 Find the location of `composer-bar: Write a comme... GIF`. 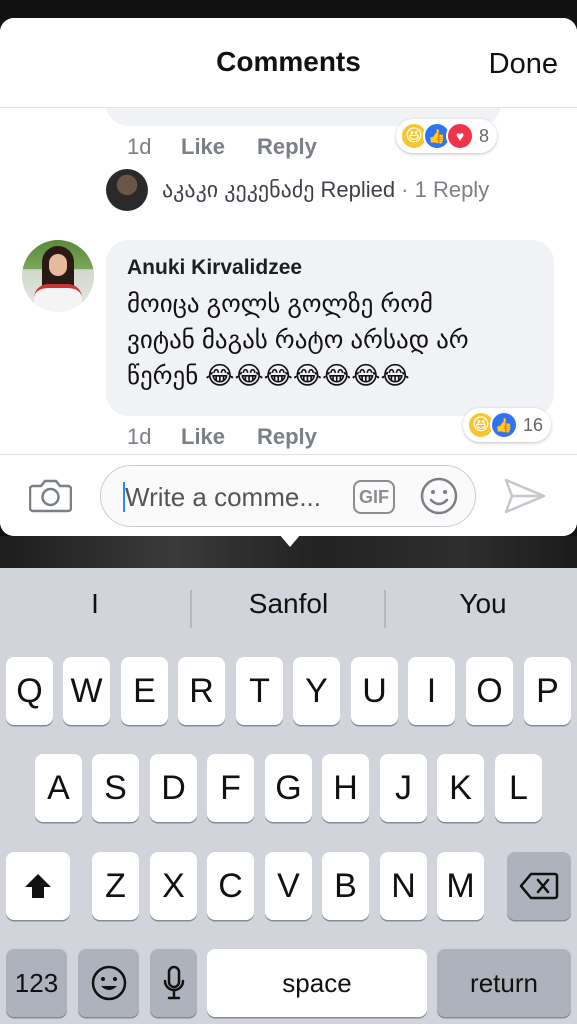

composer-bar: Write a comme... GIF is located at coordinates (288, 495).